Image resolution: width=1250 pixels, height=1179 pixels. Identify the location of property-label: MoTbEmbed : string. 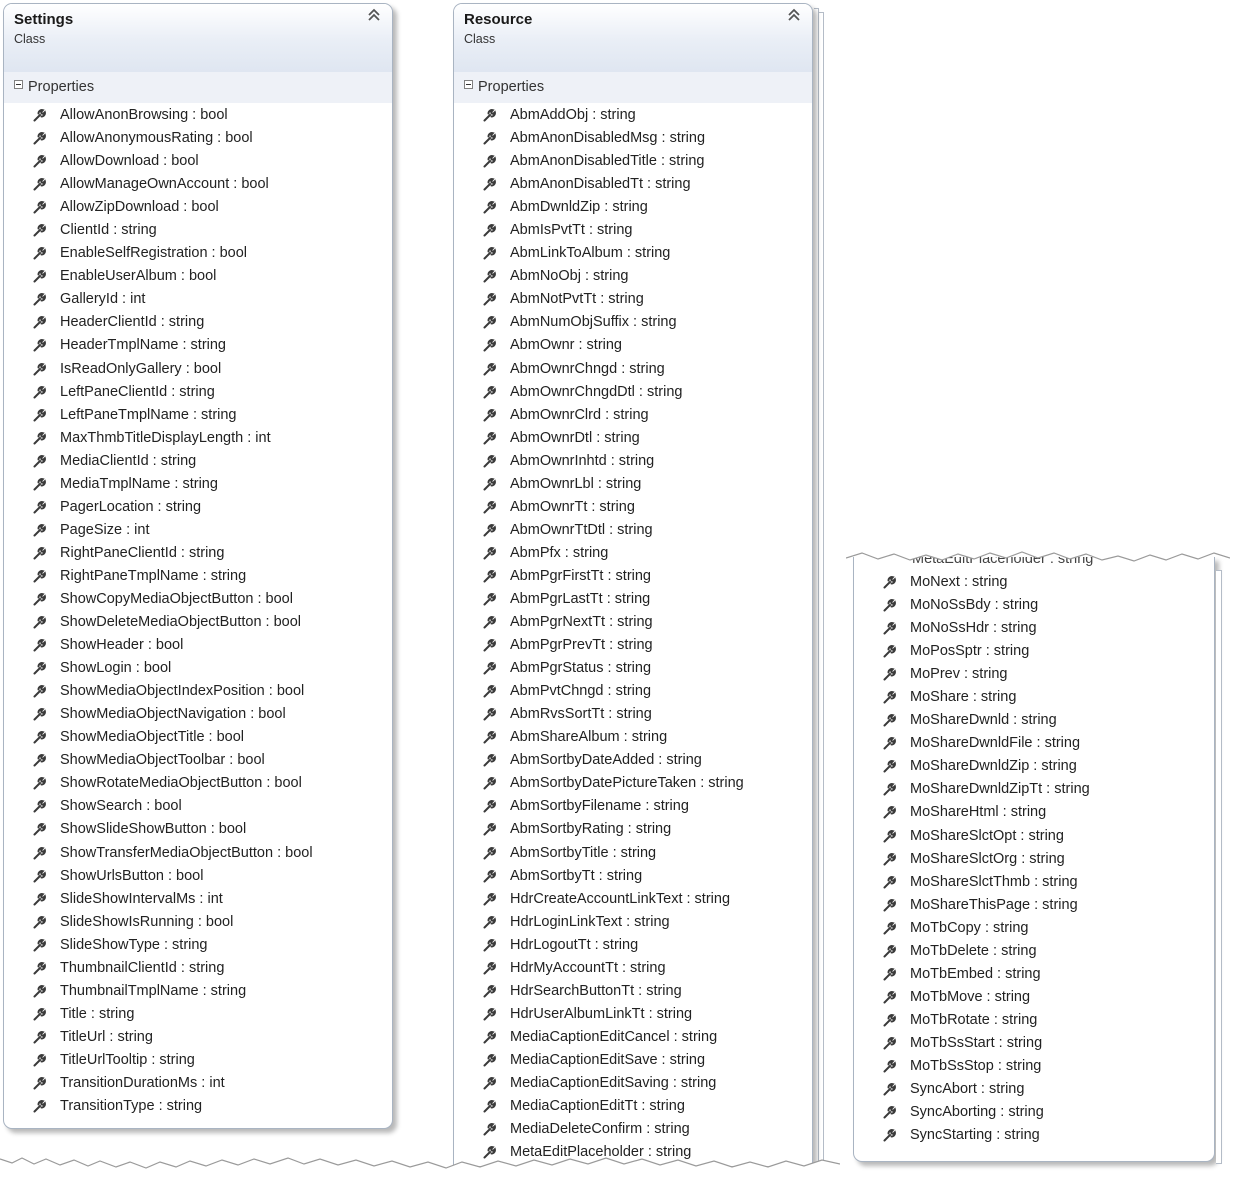
(975, 973).